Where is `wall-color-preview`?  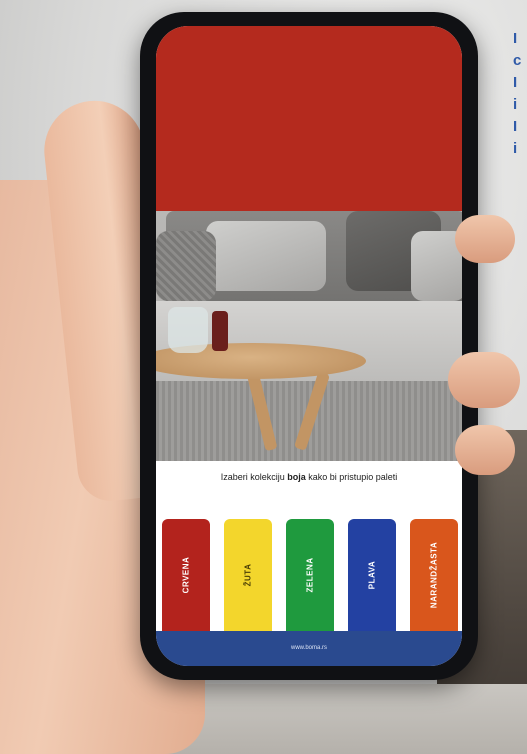
wall-color-preview is located at coordinates (309, 118).